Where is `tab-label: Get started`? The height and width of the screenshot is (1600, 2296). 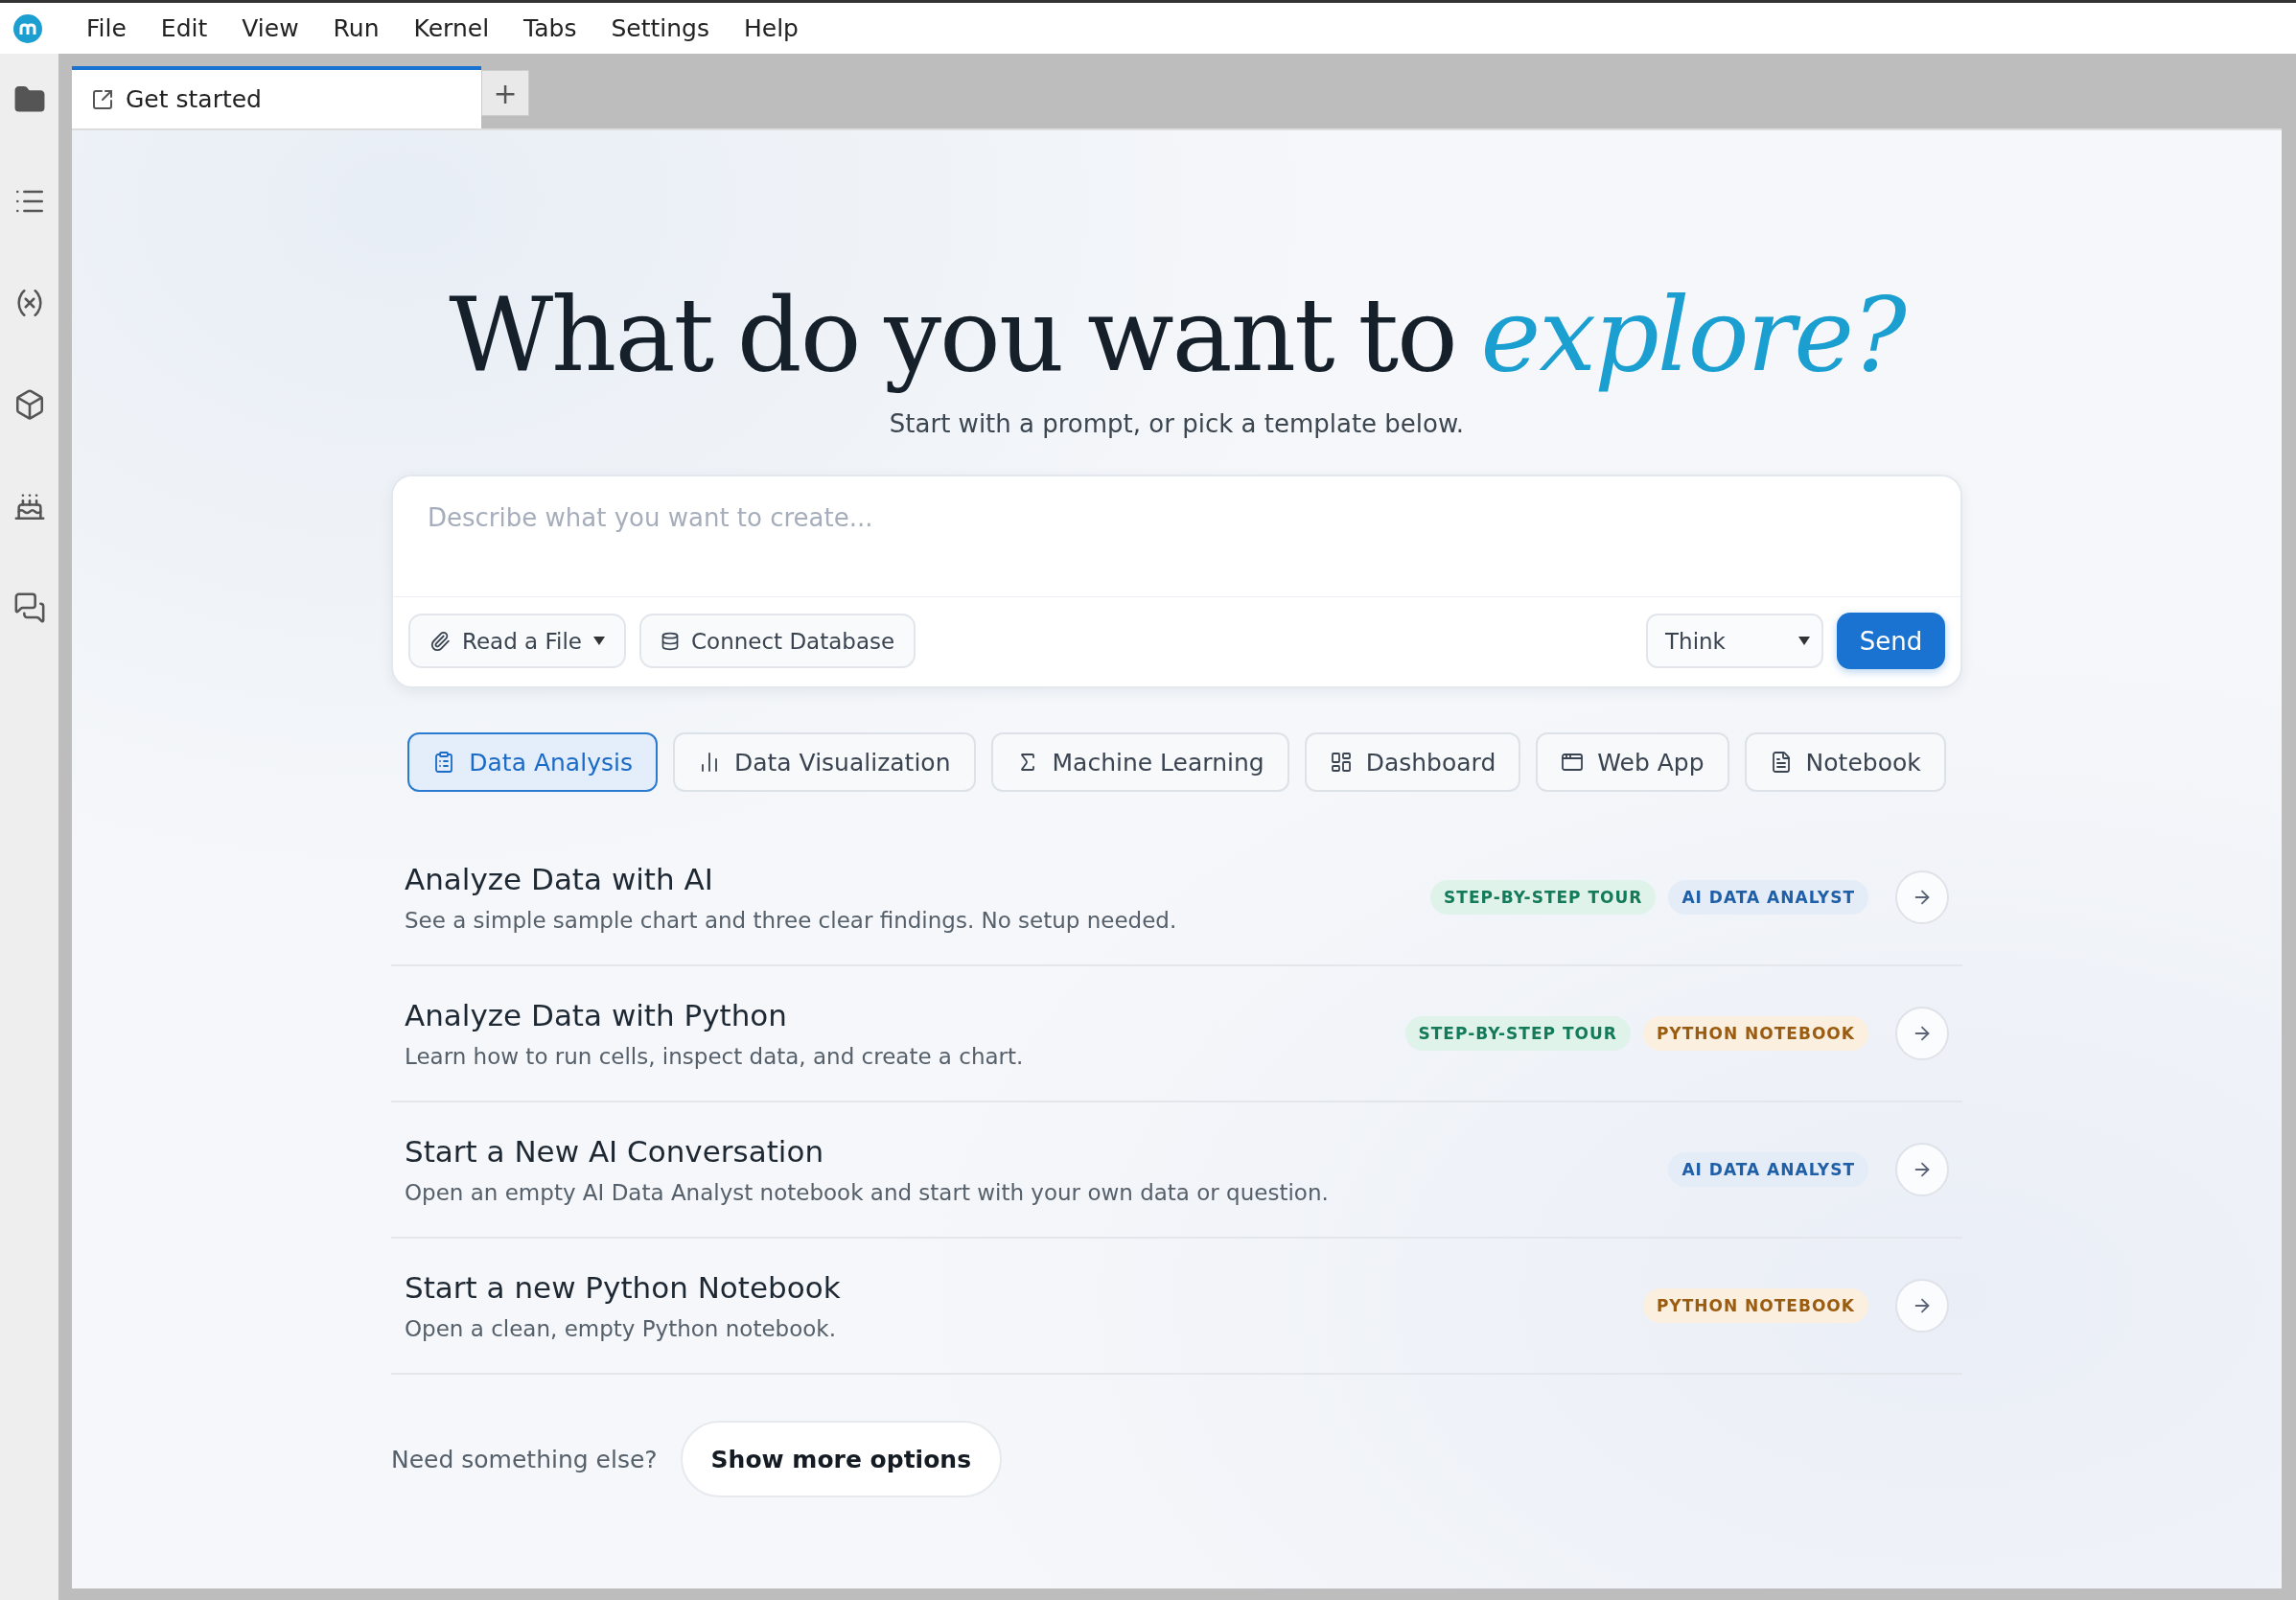 tab-label: Get started is located at coordinates (194, 99).